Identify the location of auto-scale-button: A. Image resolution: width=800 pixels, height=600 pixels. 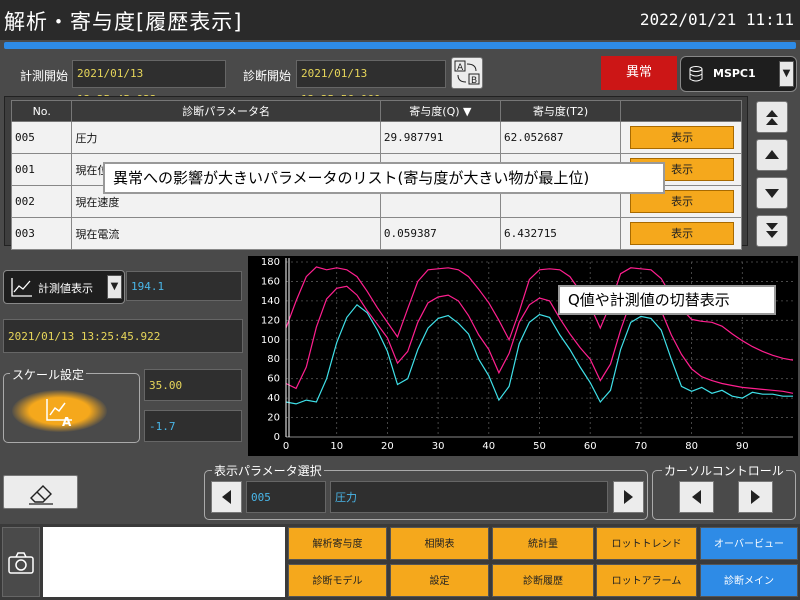
(59, 411).